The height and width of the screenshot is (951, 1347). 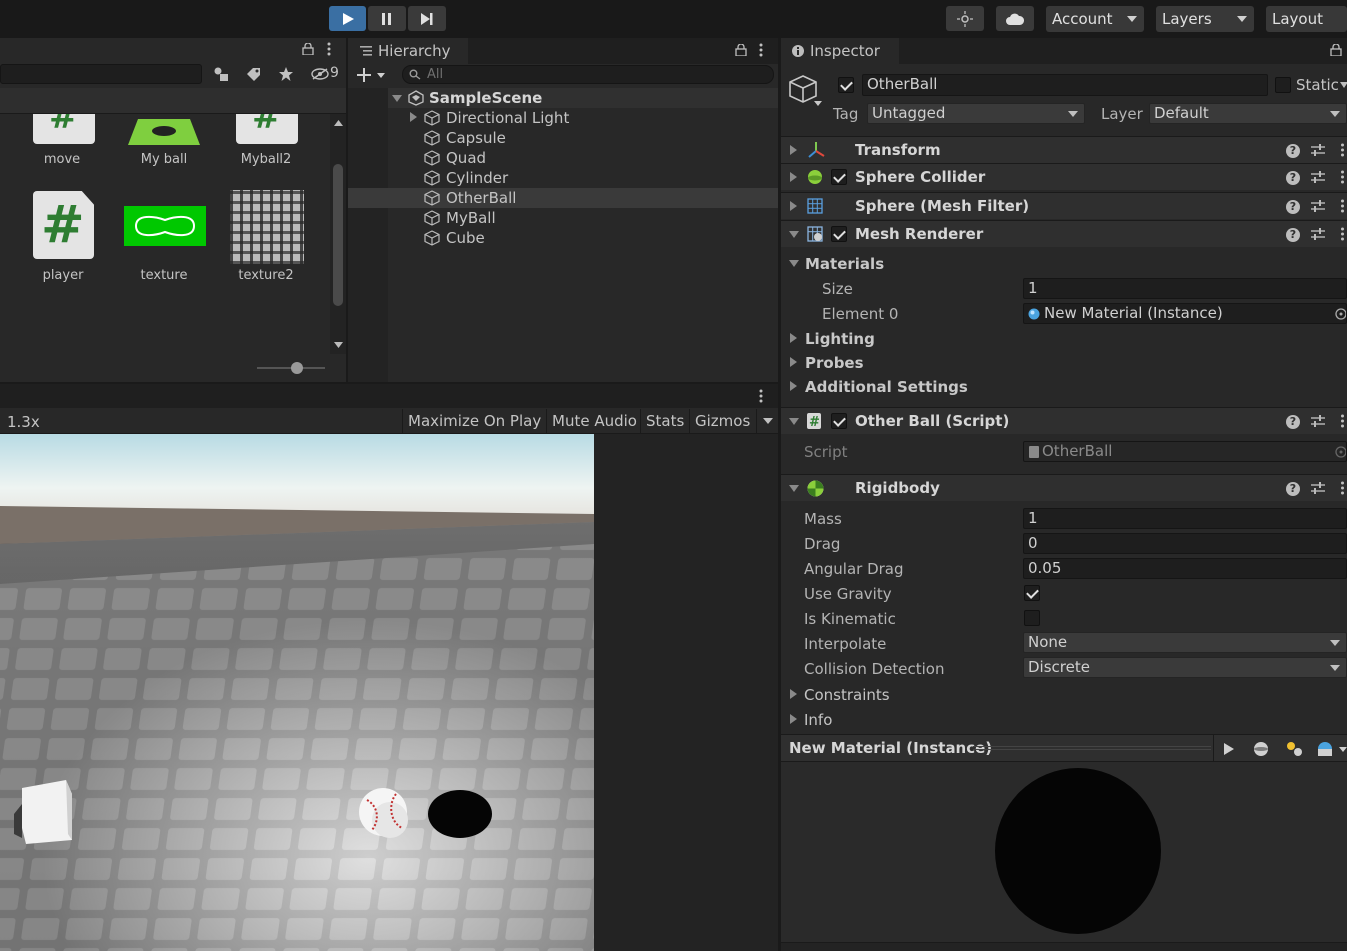 I want to click on tab-inspector: Inspector, so click(x=840, y=51).